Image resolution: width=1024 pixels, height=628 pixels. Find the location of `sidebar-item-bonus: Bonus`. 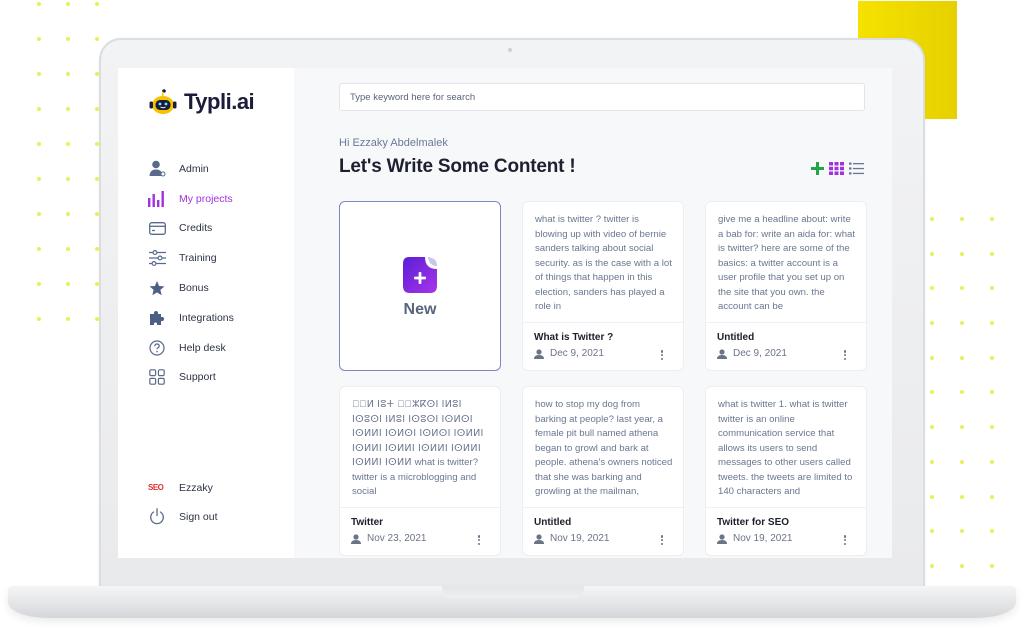

sidebar-item-bonus: Bonus is located at coordinates (191, 288).